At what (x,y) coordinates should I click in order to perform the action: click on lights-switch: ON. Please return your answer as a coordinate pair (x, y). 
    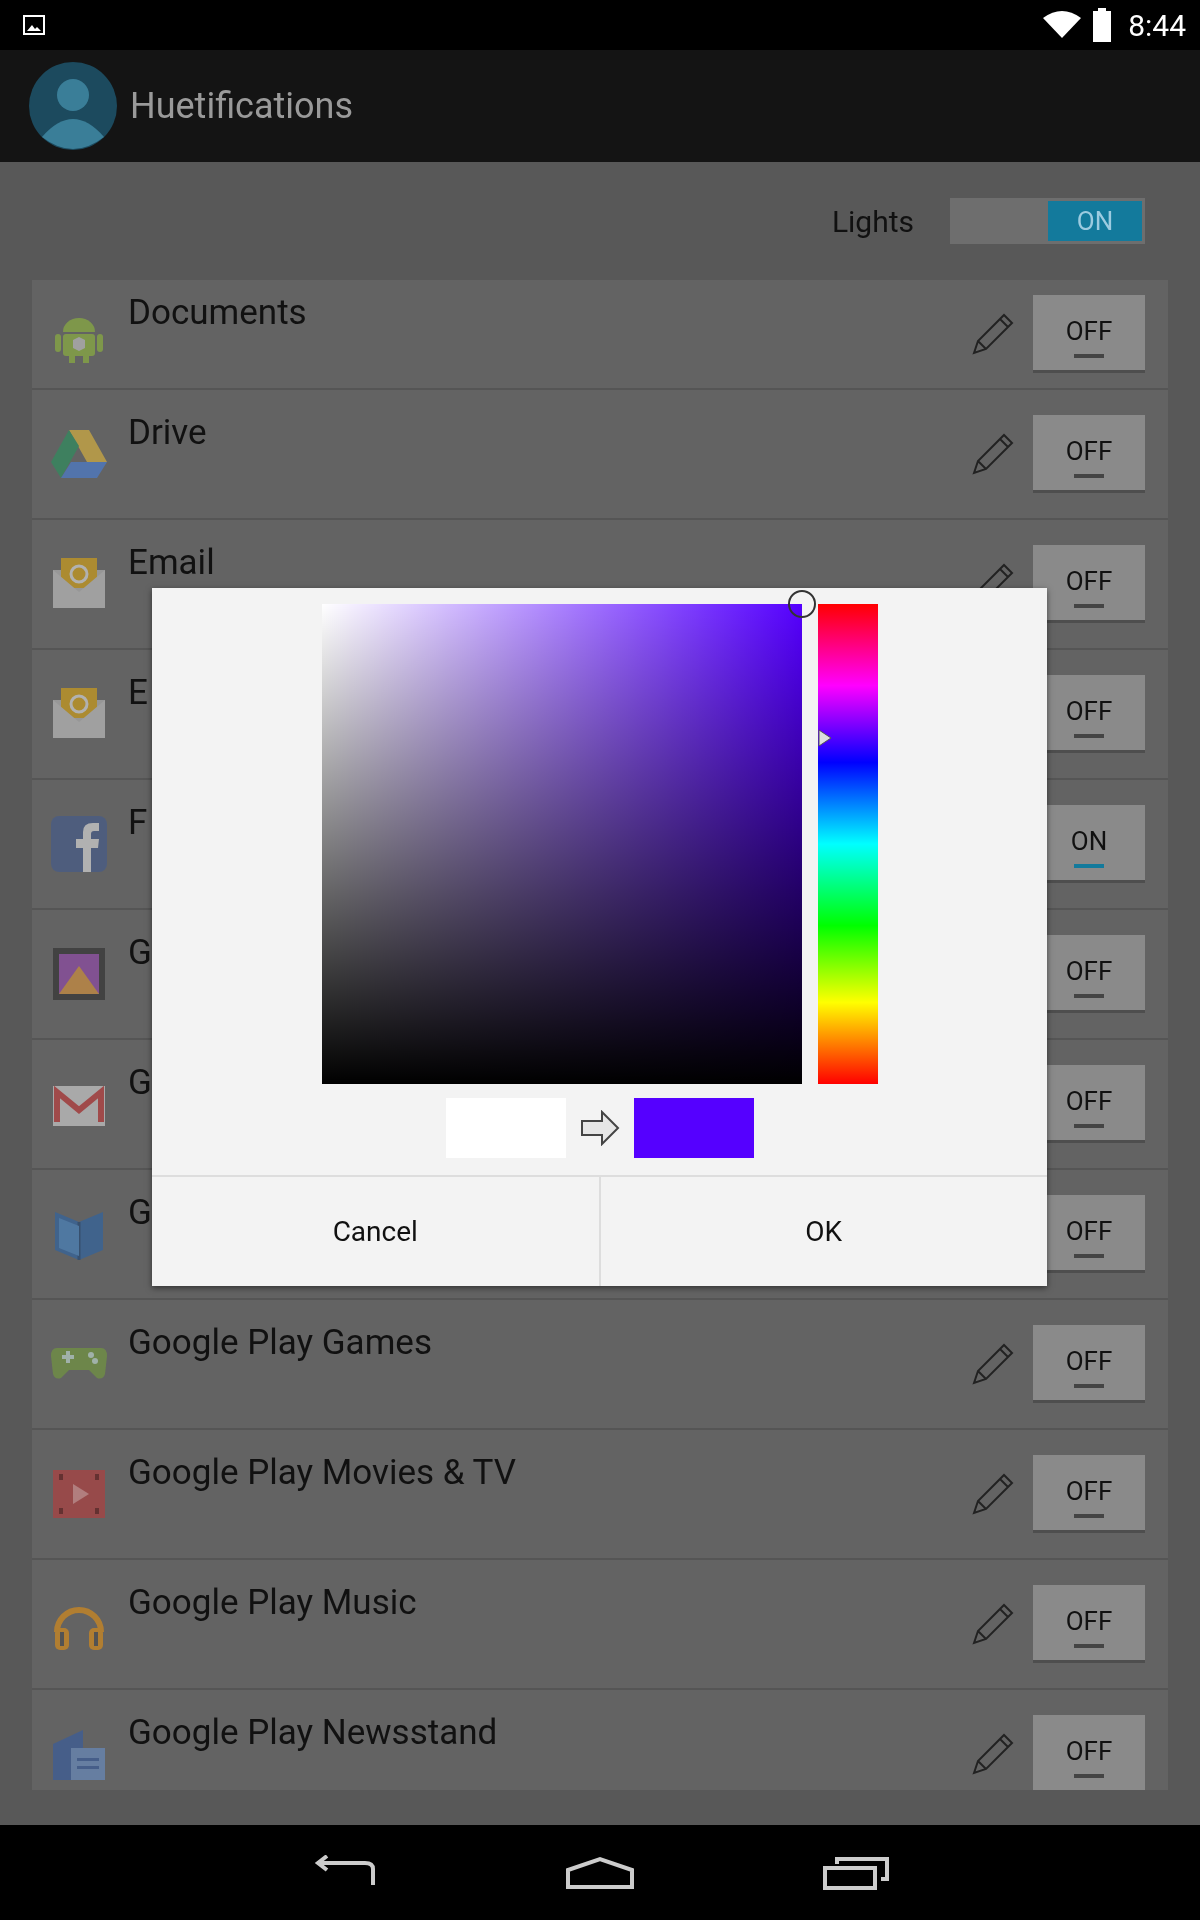
    Looking at the image, I should click on (1047, 221).